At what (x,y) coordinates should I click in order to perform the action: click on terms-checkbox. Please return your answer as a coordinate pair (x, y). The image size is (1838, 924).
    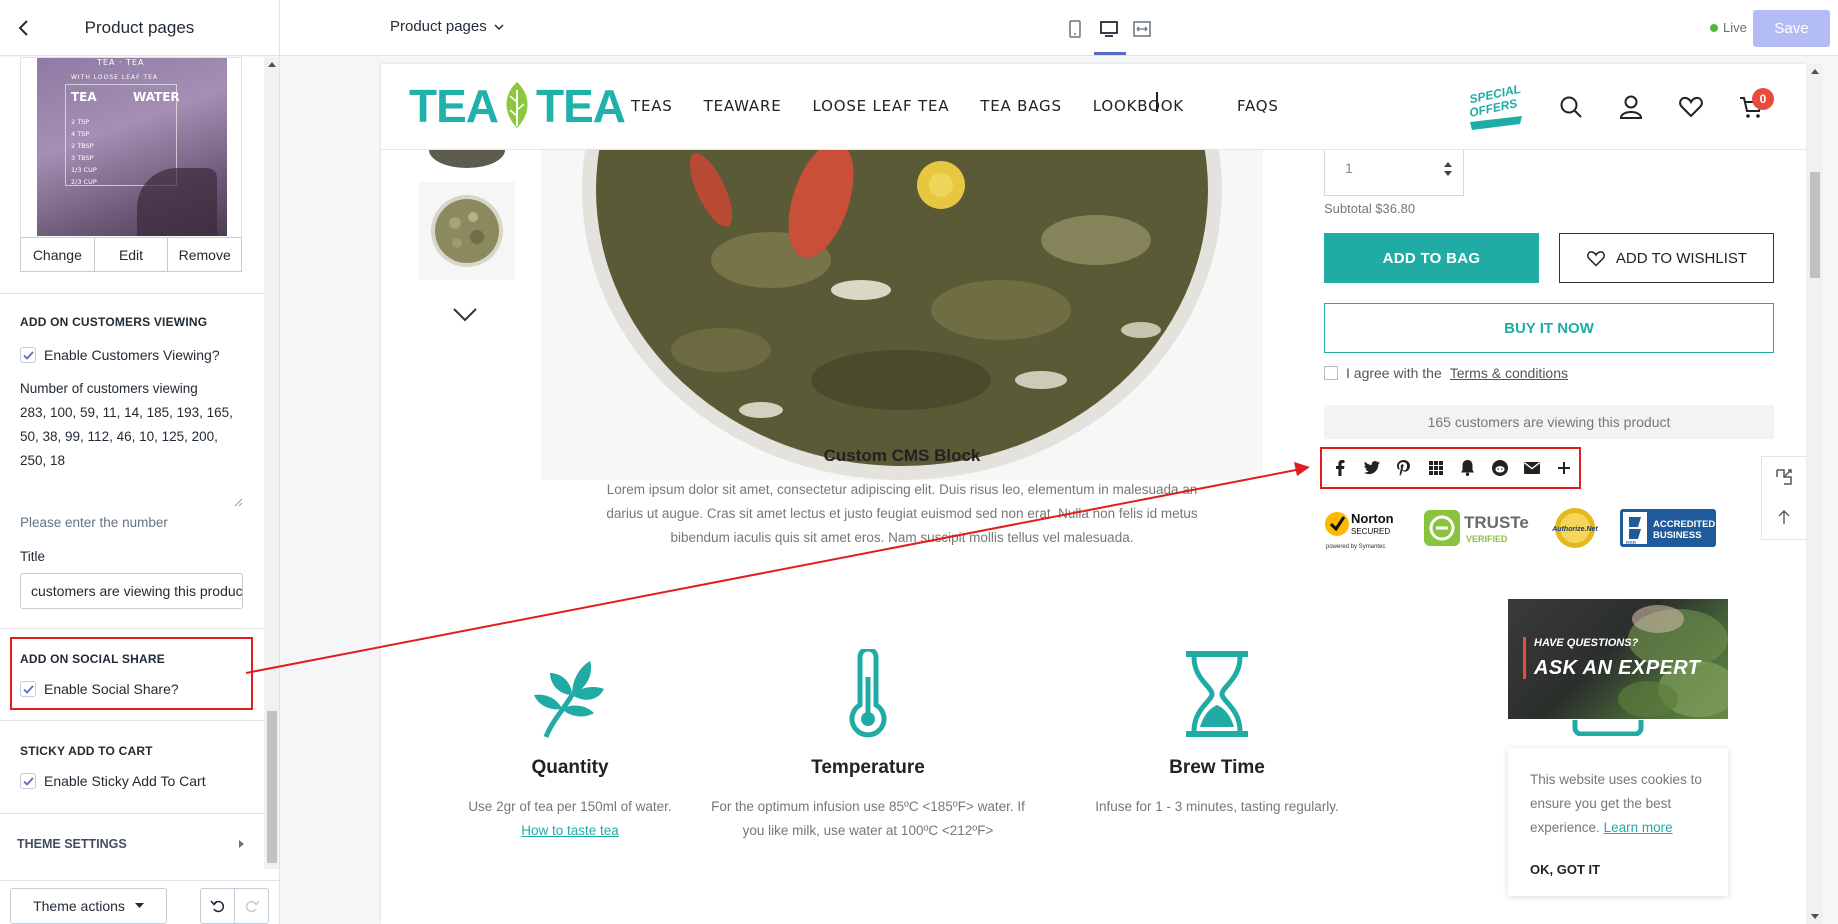
    Looking at the image, I should click on (1331, 373).